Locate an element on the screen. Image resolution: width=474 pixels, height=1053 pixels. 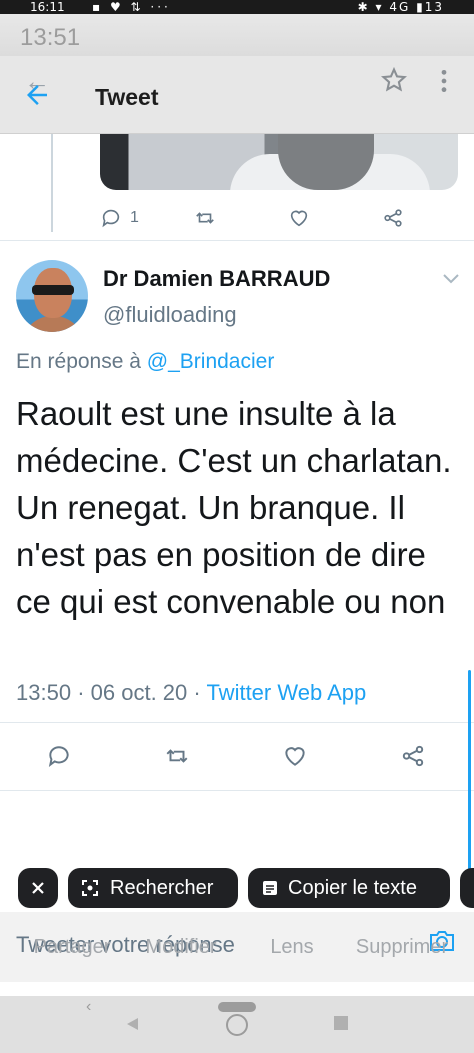
app-header: ← Tweet is located at coordinates (237, 95).